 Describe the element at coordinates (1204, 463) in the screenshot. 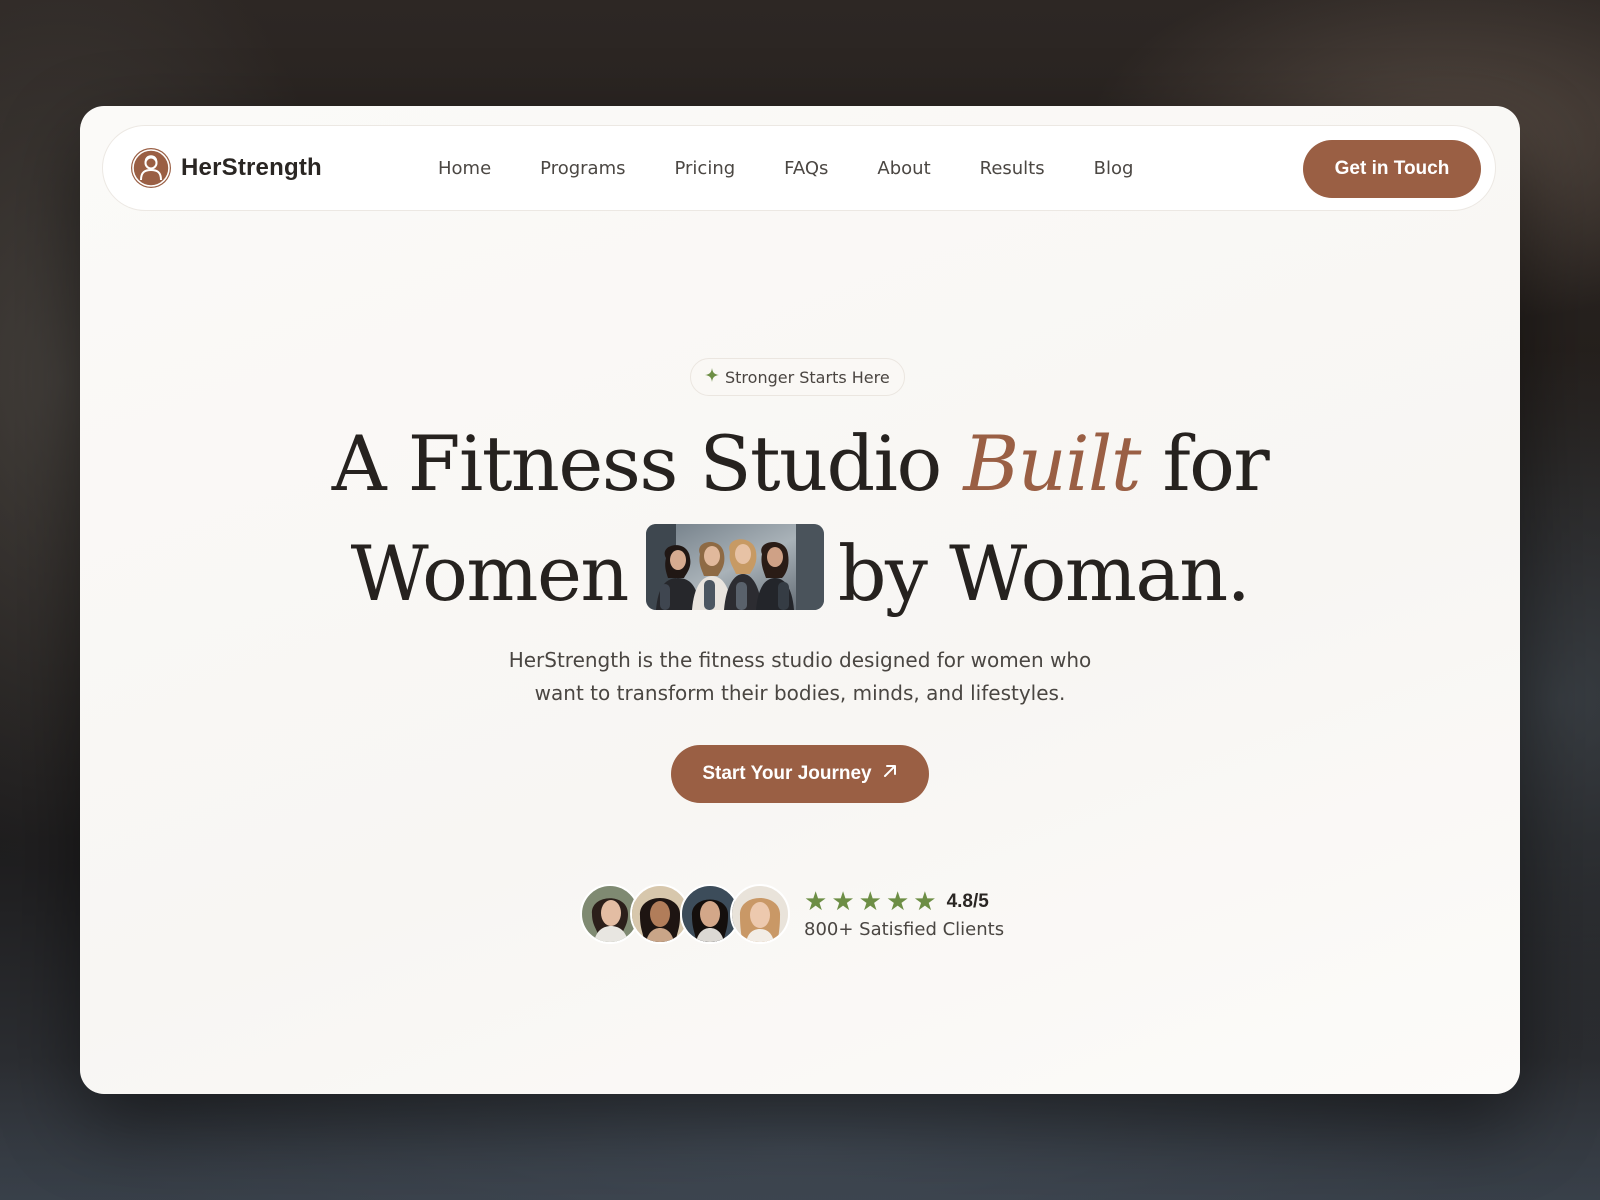

I see `headline-text-after: for` at that location.